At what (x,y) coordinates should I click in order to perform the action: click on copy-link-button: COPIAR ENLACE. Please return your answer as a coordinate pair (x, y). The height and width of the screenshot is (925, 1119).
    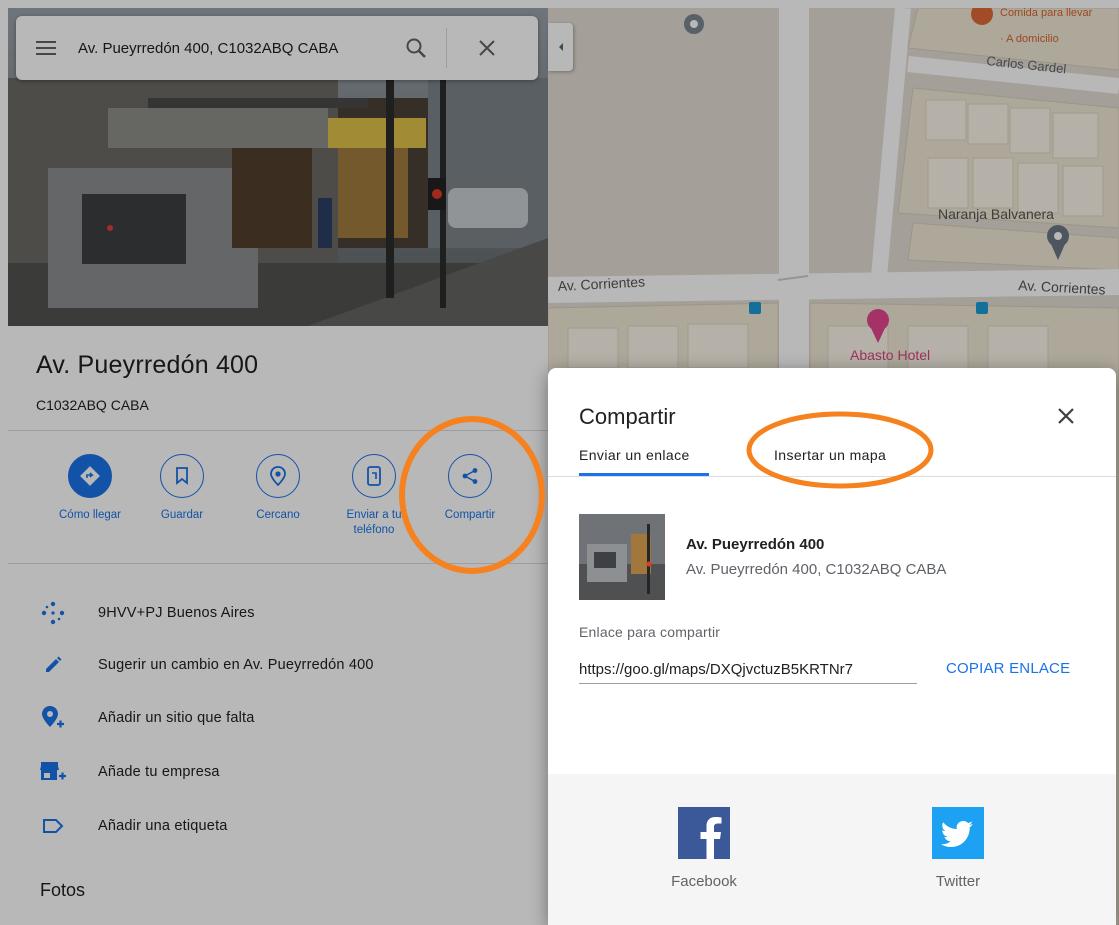
    Looking at the image, I should click on (1008, 668).